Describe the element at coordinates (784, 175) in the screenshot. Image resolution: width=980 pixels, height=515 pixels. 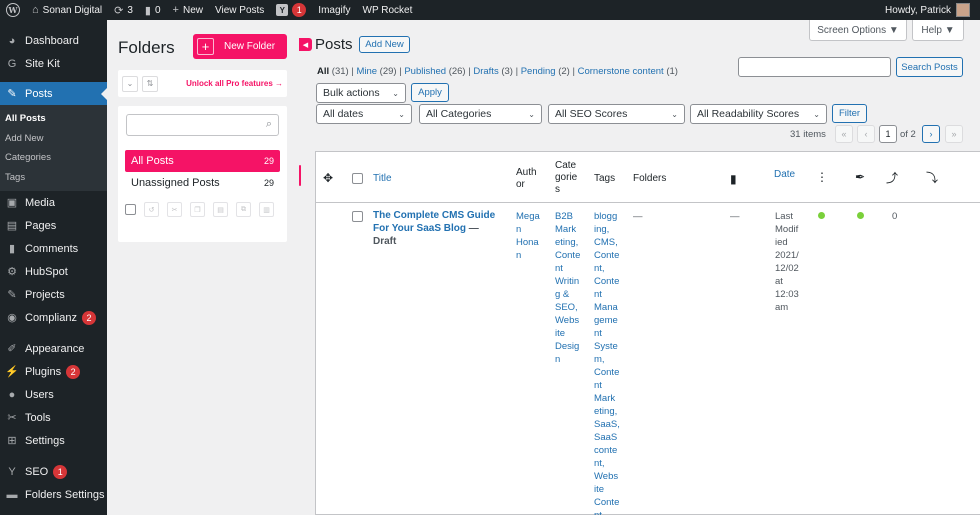
I see `column-date: Date` at that location.